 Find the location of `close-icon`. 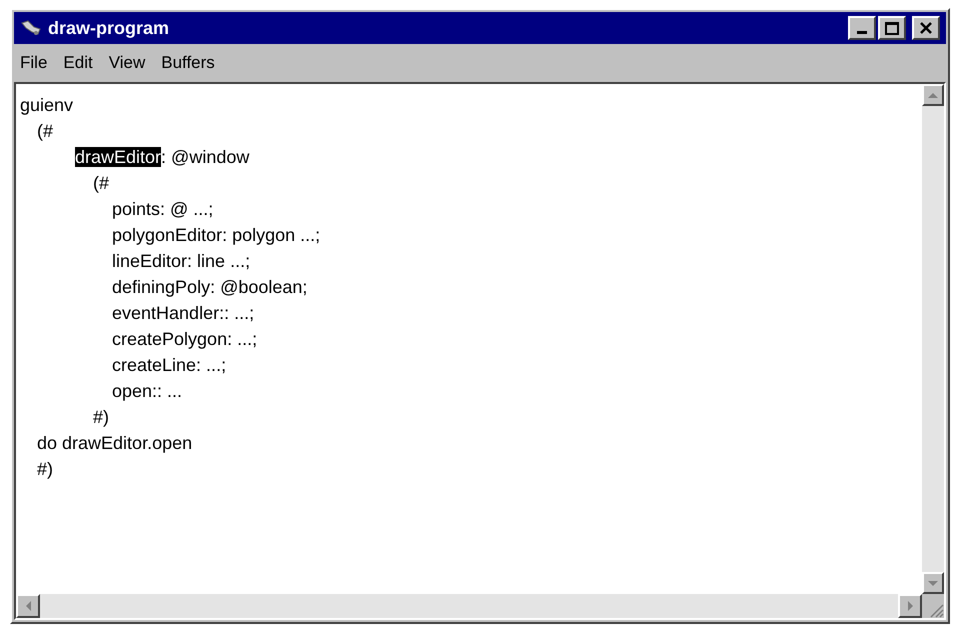

close-icon is located at coordinates (926, 28).